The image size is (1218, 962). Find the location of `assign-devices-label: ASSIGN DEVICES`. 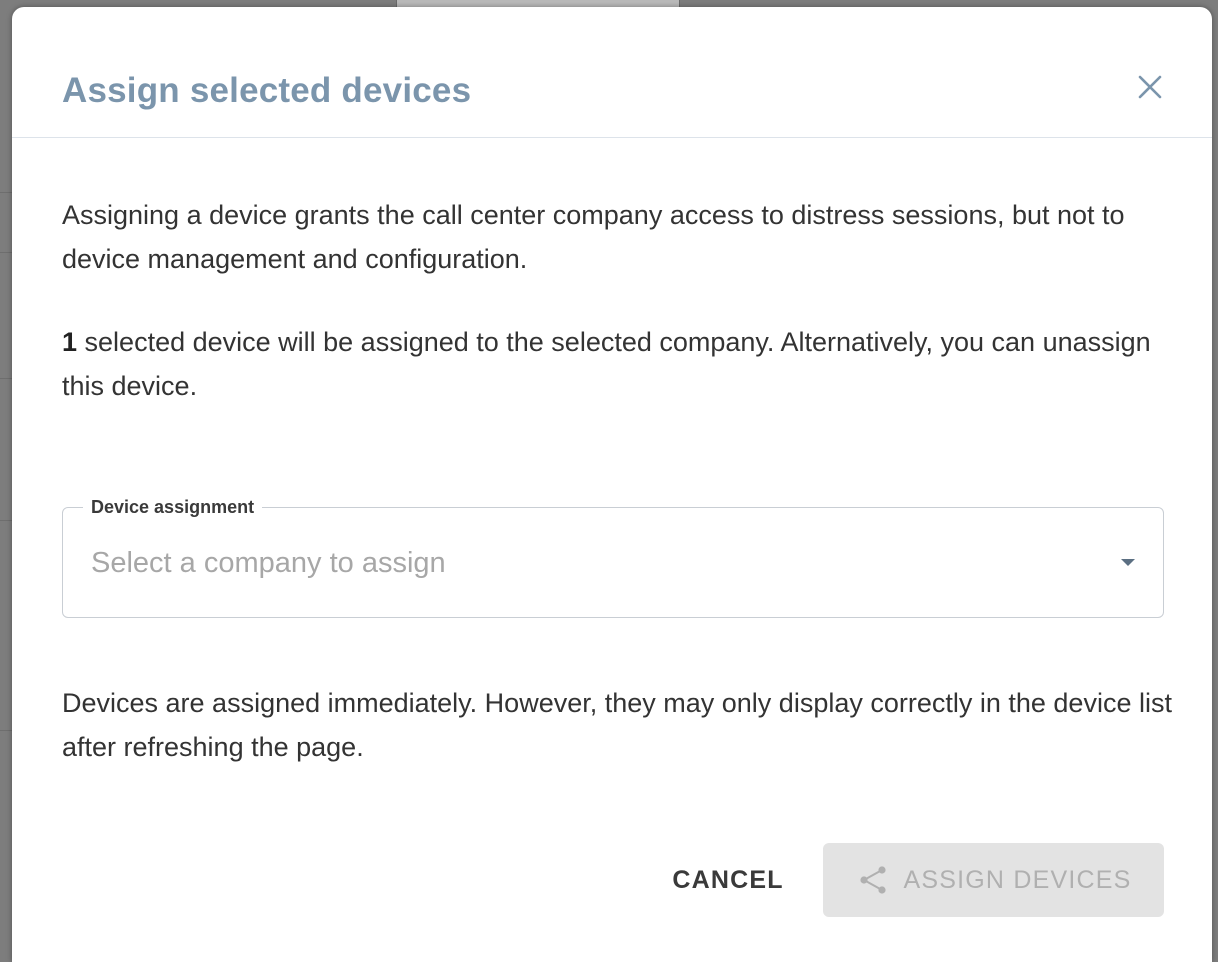

assign-devices-label: ASSIGN DEVICES is located at coordinates (1017, 879).